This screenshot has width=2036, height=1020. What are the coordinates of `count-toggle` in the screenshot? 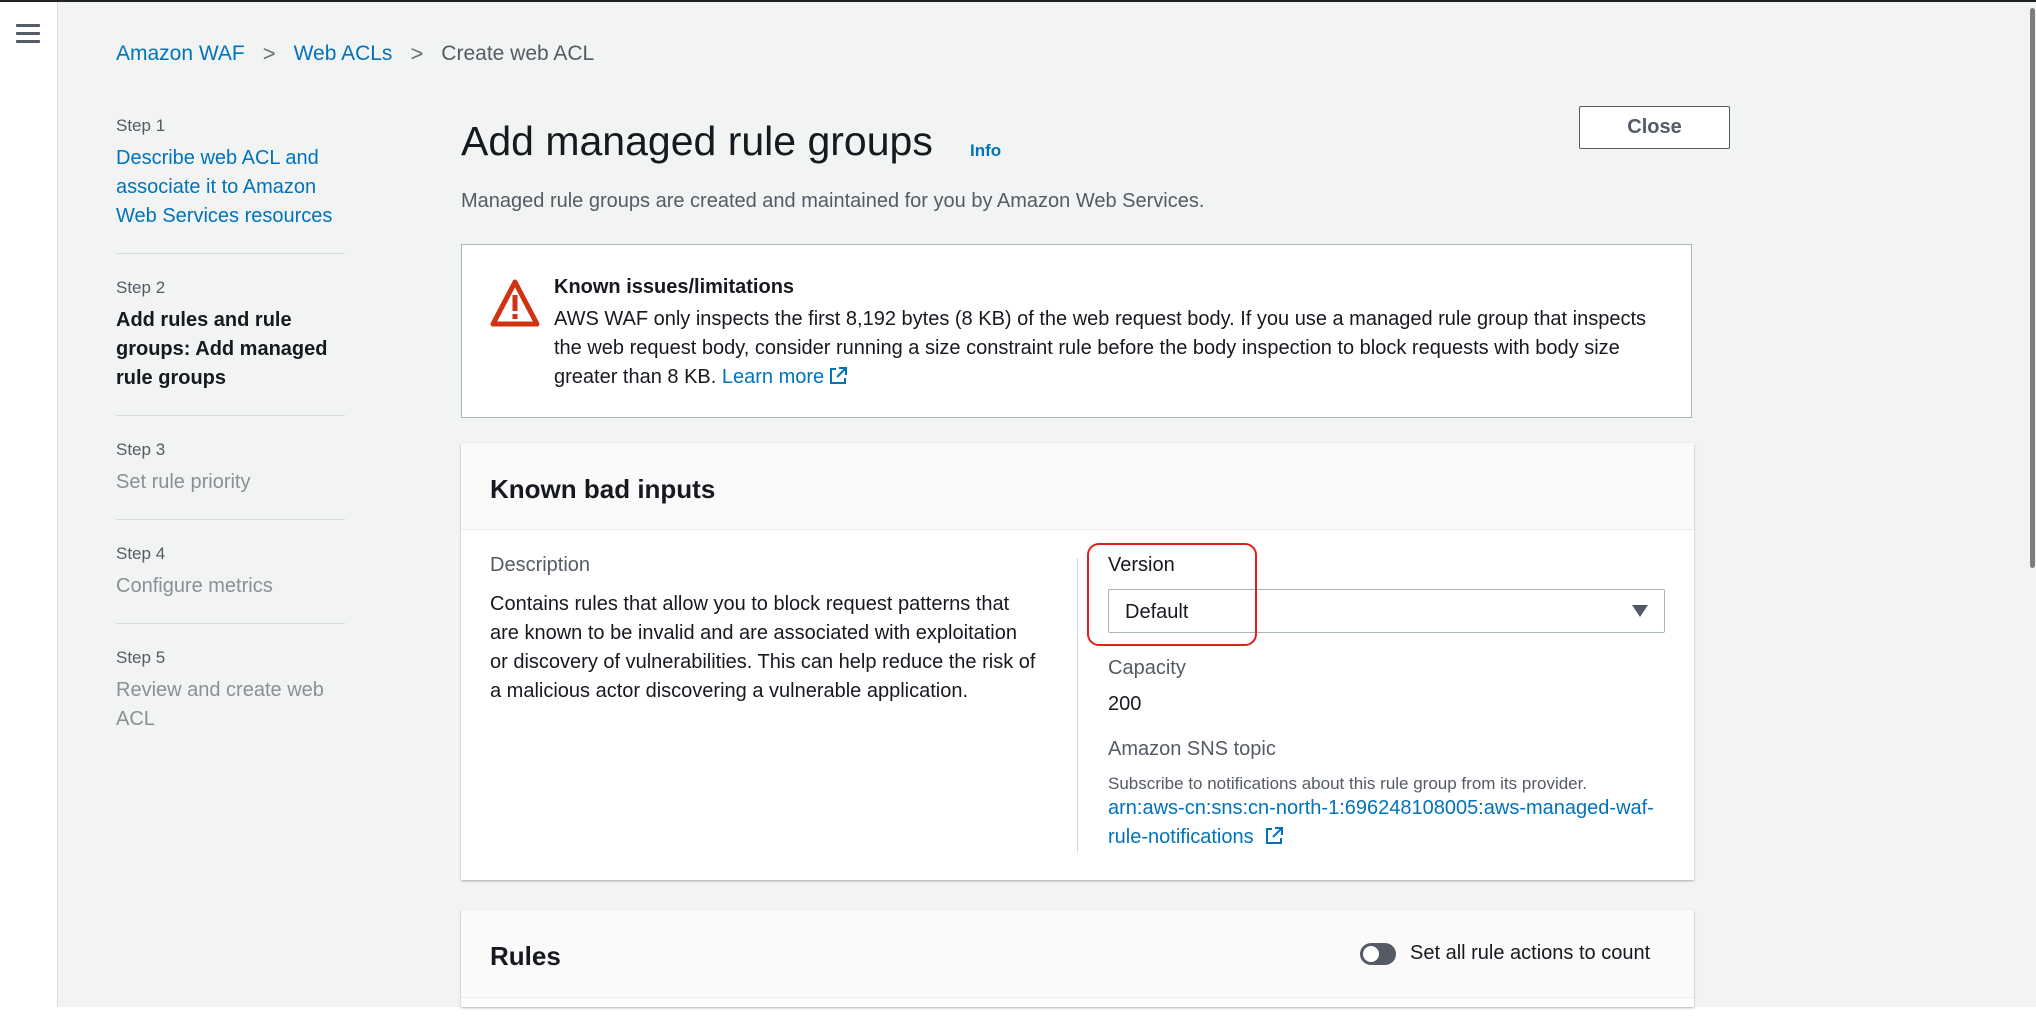 It's located at (1378, 954).